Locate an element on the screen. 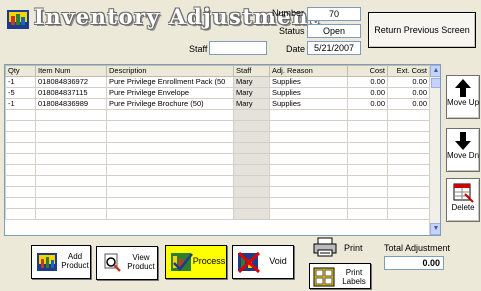 This screenshot has width=481, height=291. move-up-button: Move Up is located at coordinates (463, 97).